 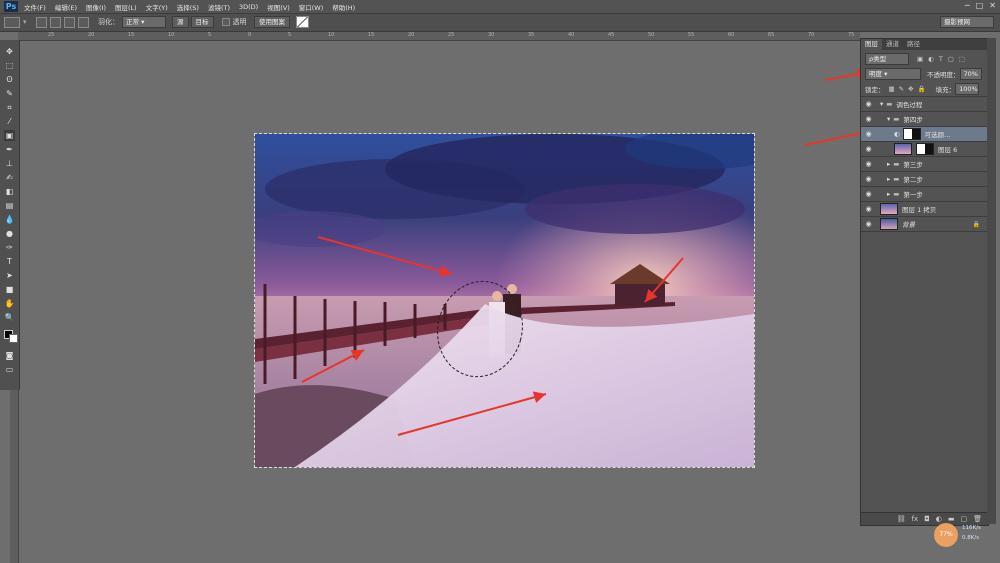 What do you see at coordinates (971, 538) in the screenshot?
I see `net-download: 0.8K/s` at bounding box center [971, 538].